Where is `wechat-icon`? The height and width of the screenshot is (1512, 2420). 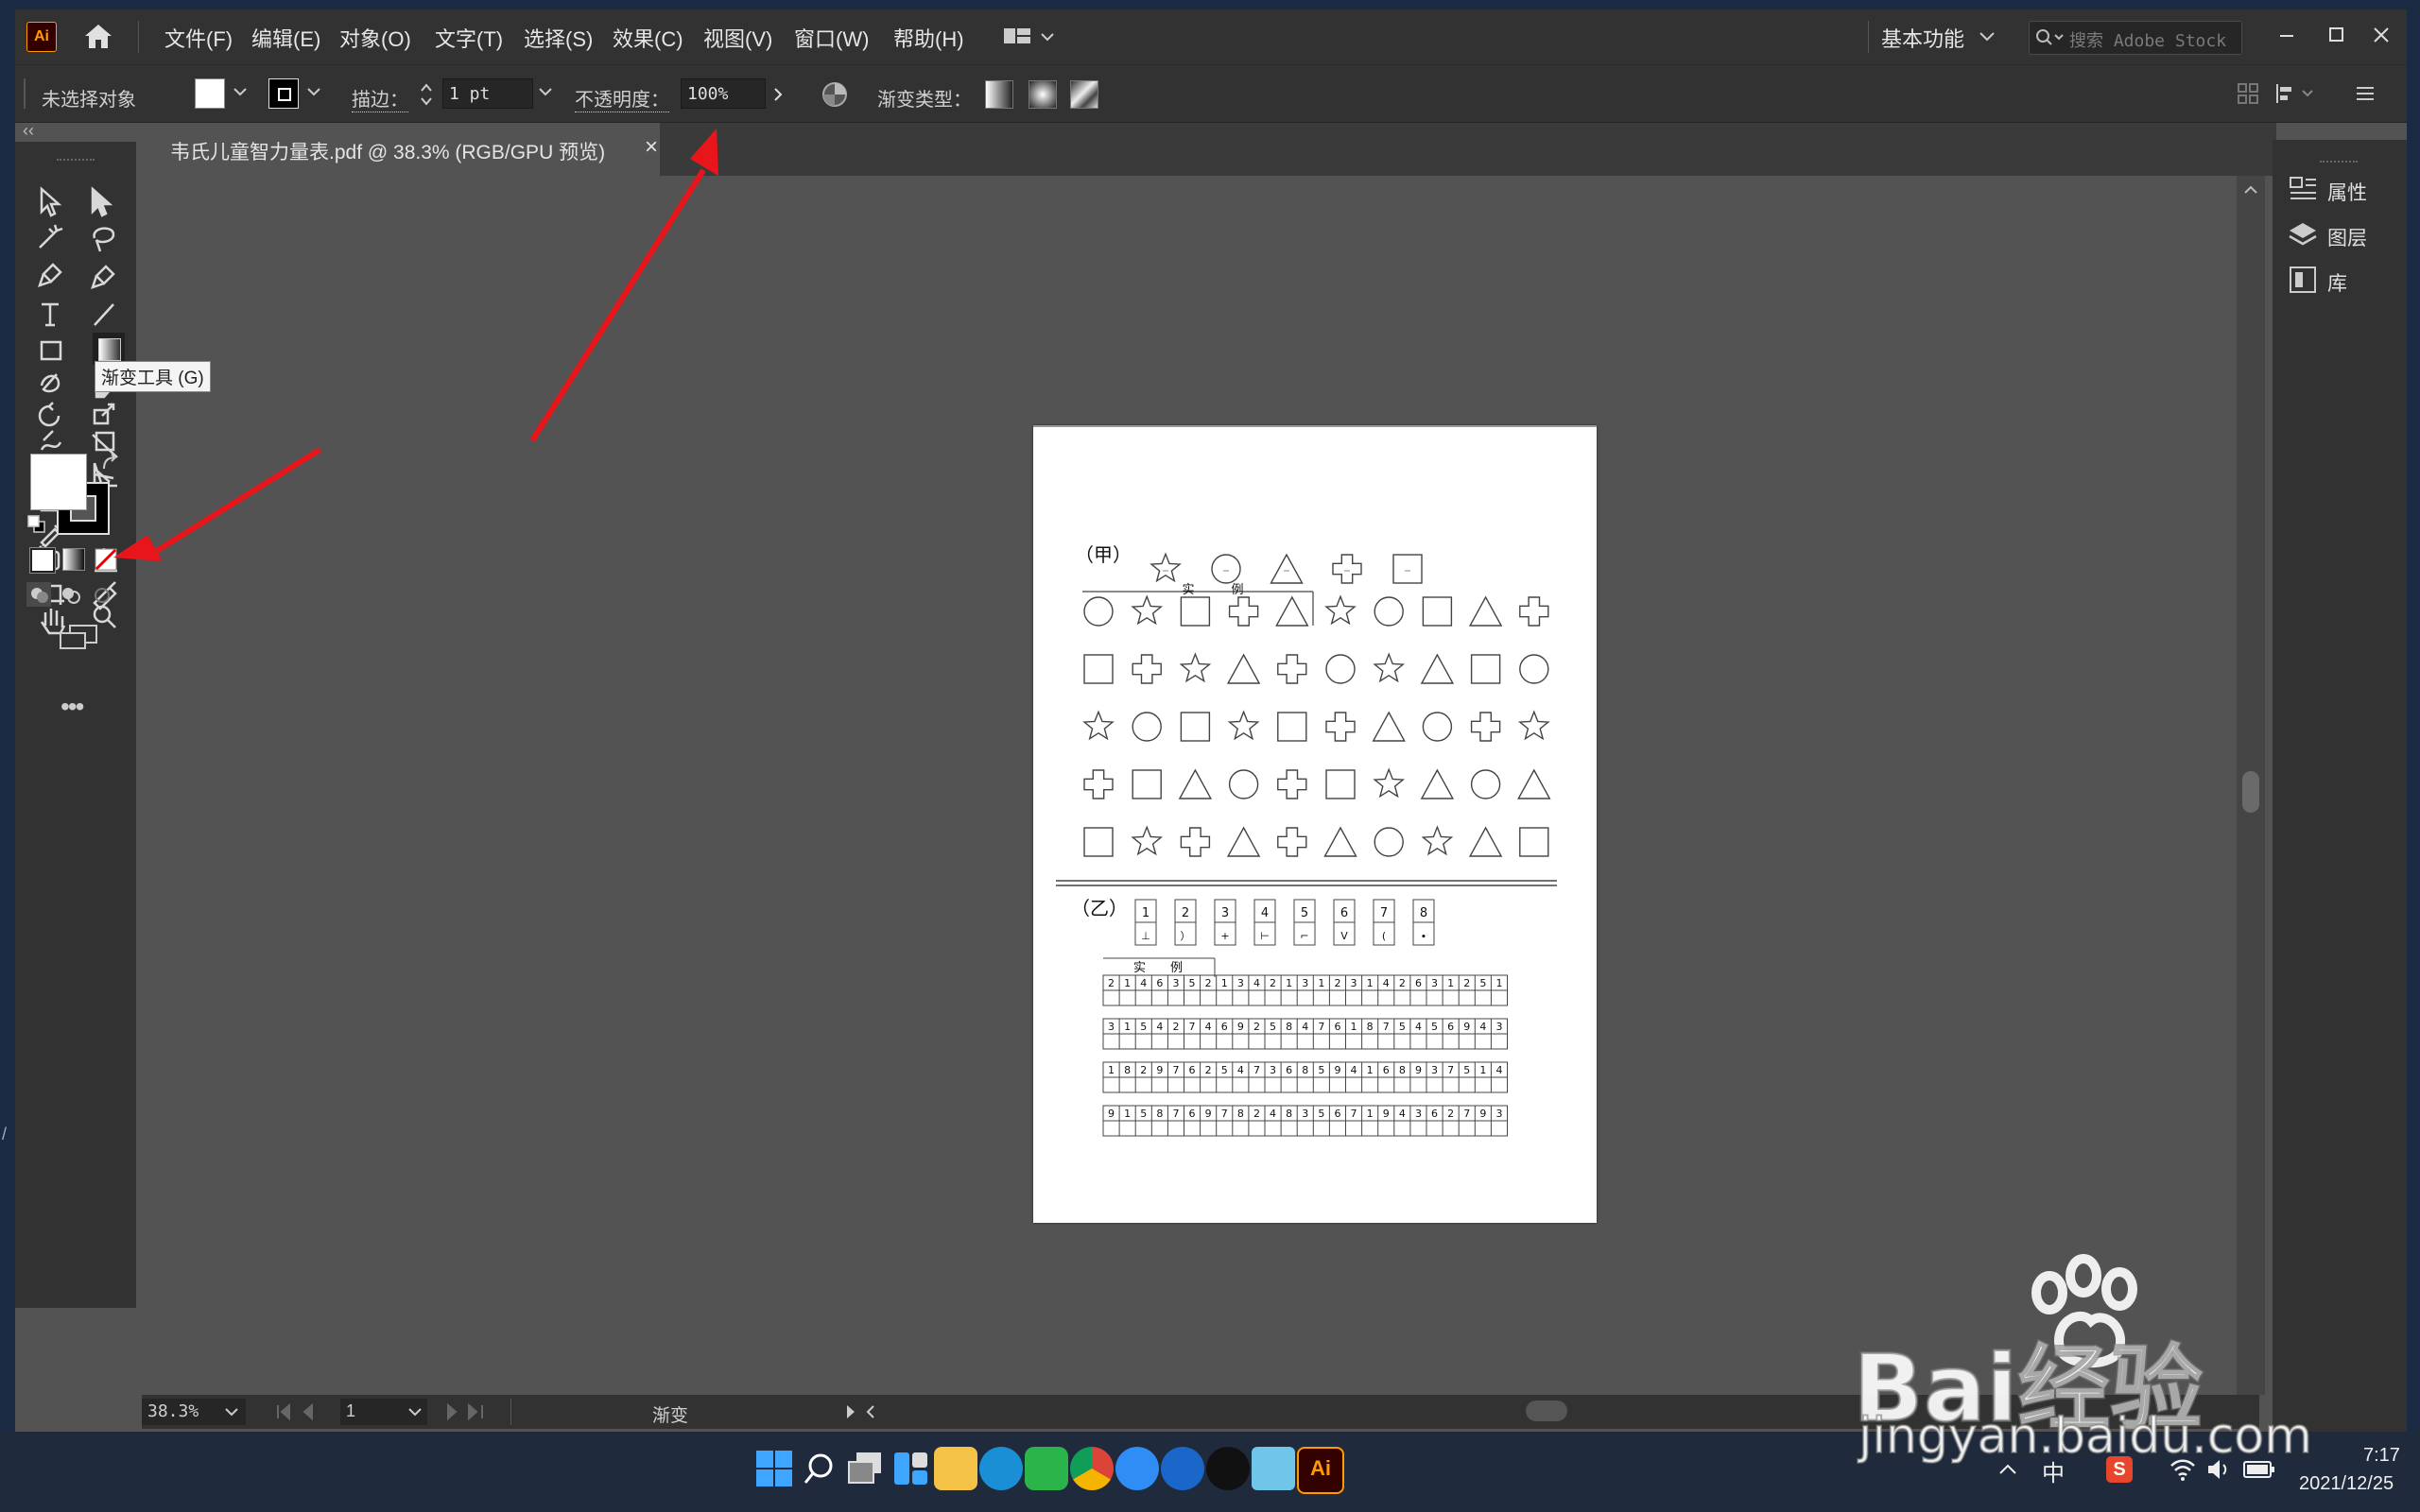
wechat-icon is located at coordinates (1046, 1468).